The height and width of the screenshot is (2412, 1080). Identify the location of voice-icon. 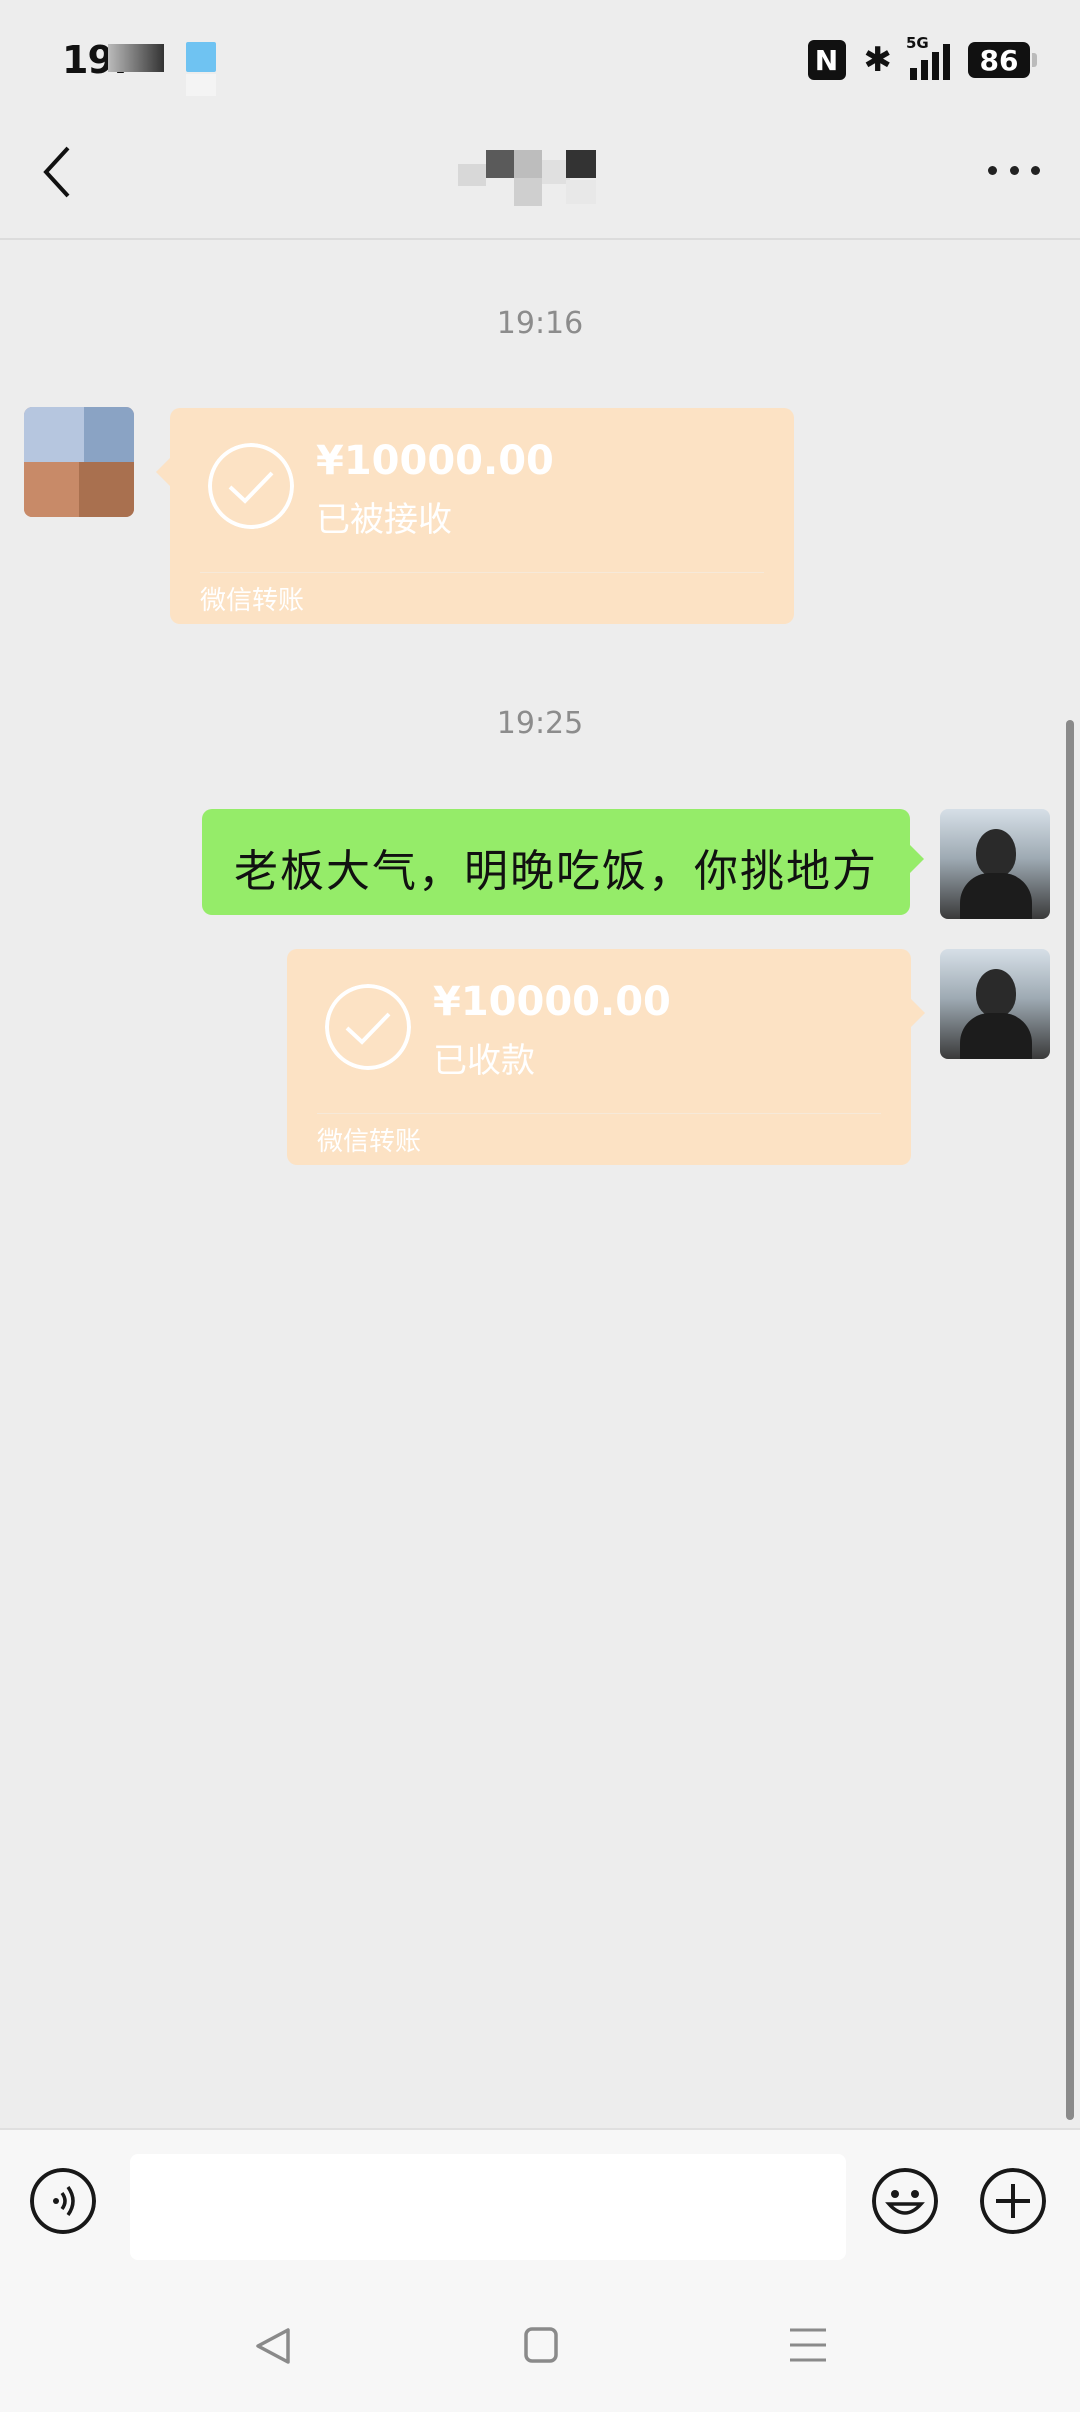
(63, 2201).